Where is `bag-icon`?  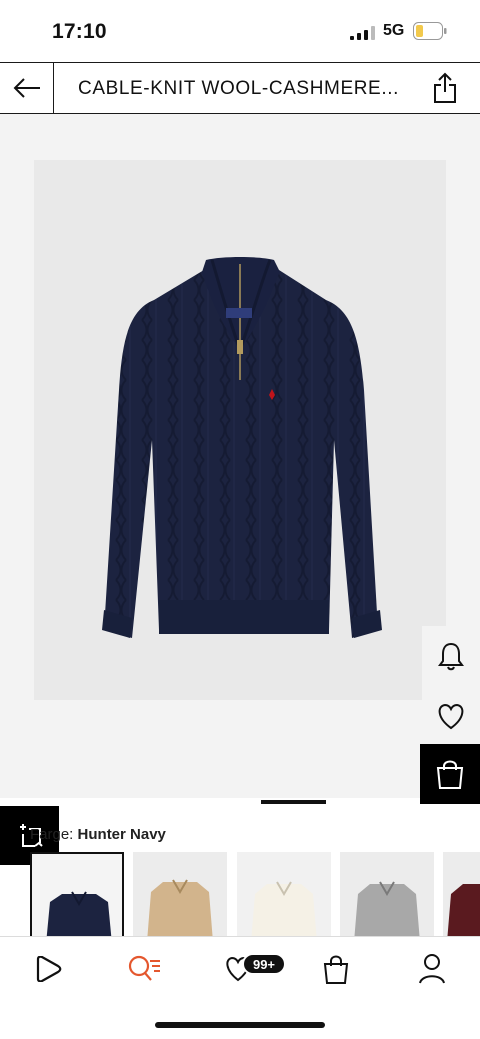
bag-icon is located at coordinates (336, 969).